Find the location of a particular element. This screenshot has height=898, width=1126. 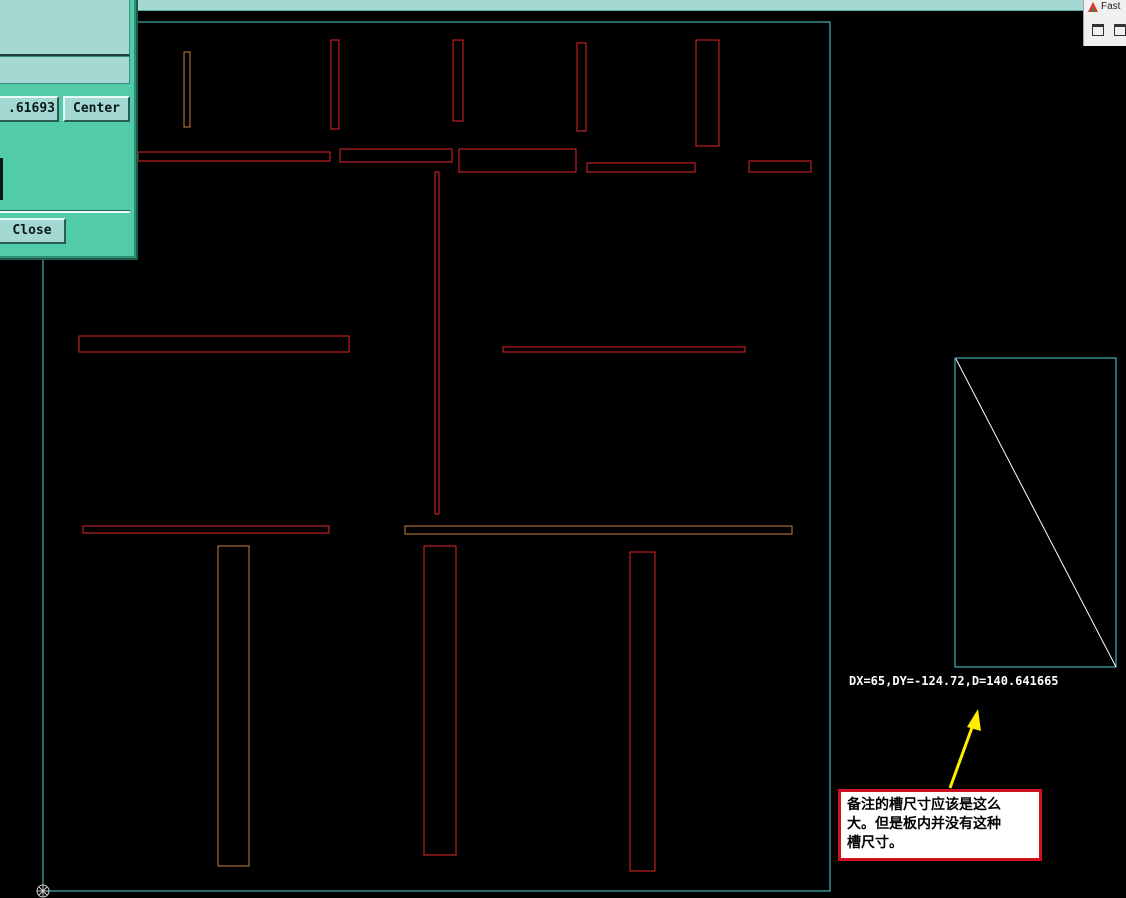

app-logo-icon is located at coordinates (1093, 7).